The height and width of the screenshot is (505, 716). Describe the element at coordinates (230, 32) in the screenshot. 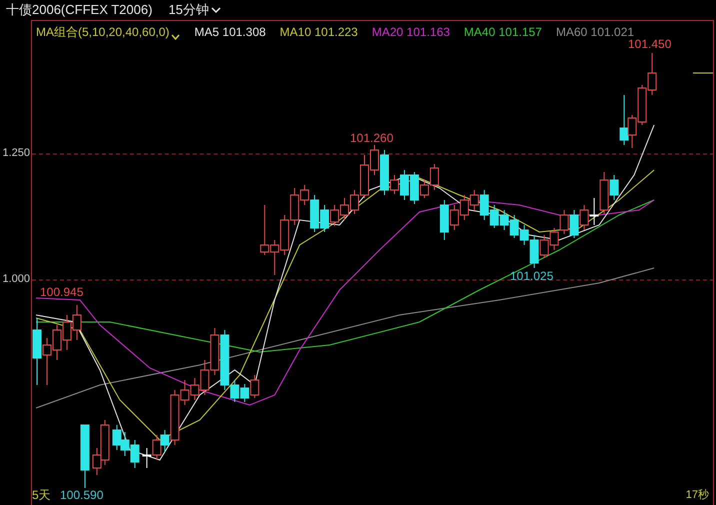

I see `moving-average-value: MA5 101.308` at that location.